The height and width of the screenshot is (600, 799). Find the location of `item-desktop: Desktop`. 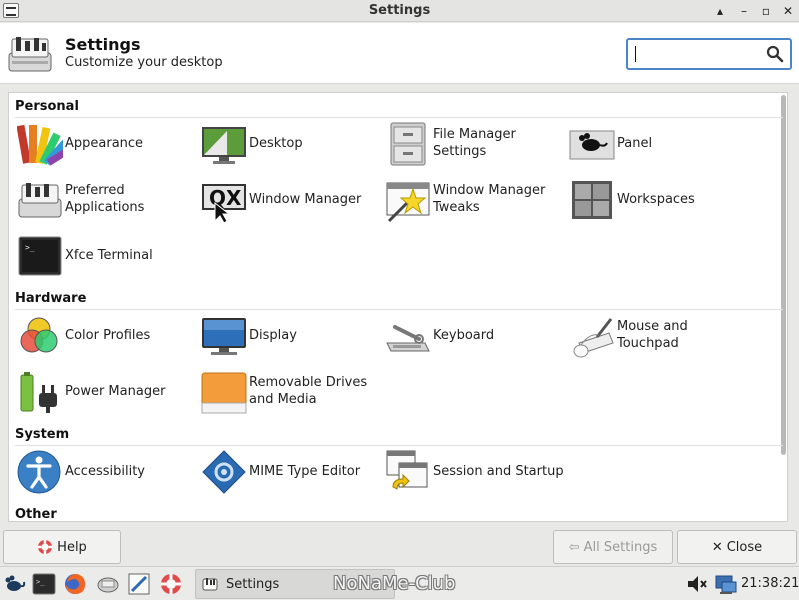

item-desktop: Desktop is located at coordinates (291, 143).